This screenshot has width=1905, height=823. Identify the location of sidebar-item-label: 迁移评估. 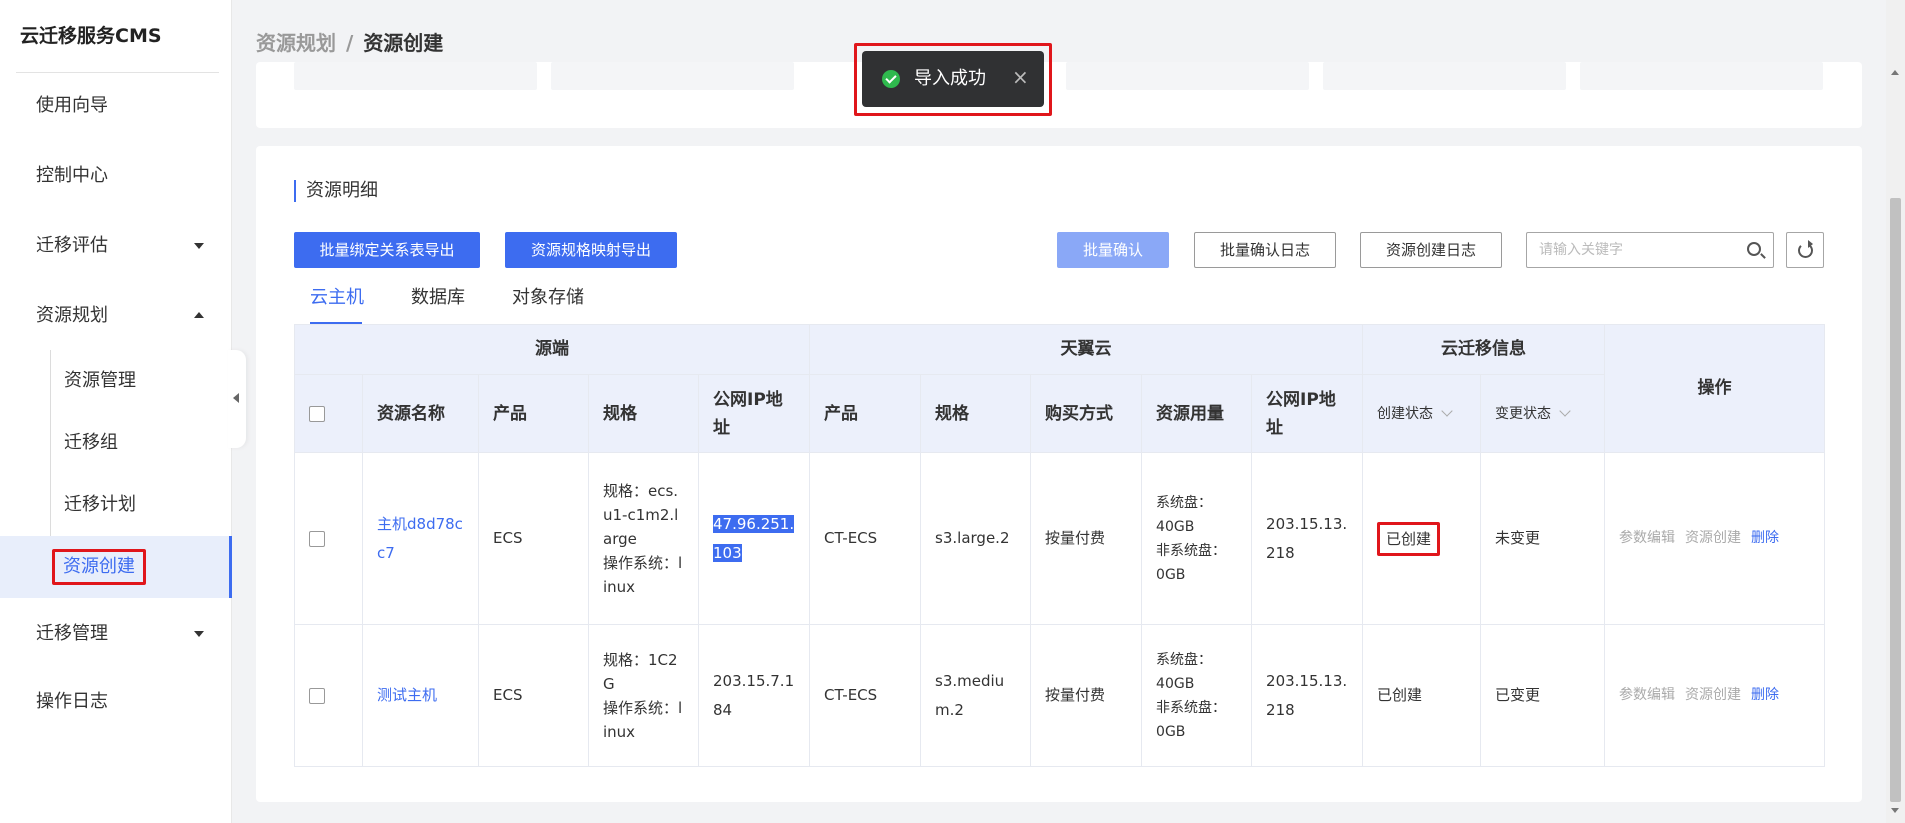
(72, 245).